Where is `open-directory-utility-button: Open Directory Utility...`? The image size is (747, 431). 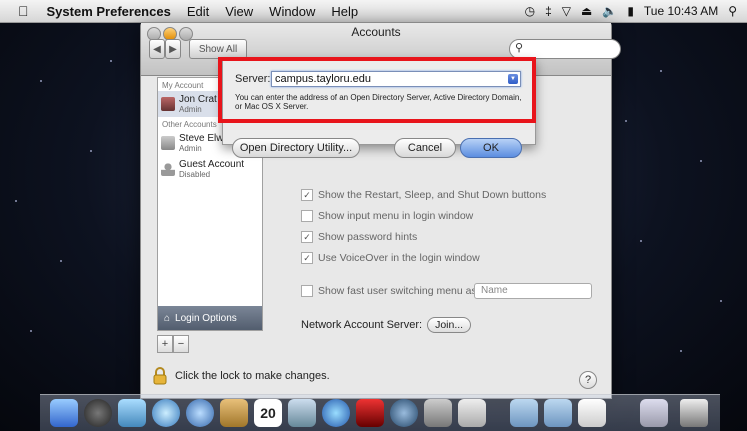 open-directory-utility-button: Open Directory Utility... is located at coordinates (296, 148).